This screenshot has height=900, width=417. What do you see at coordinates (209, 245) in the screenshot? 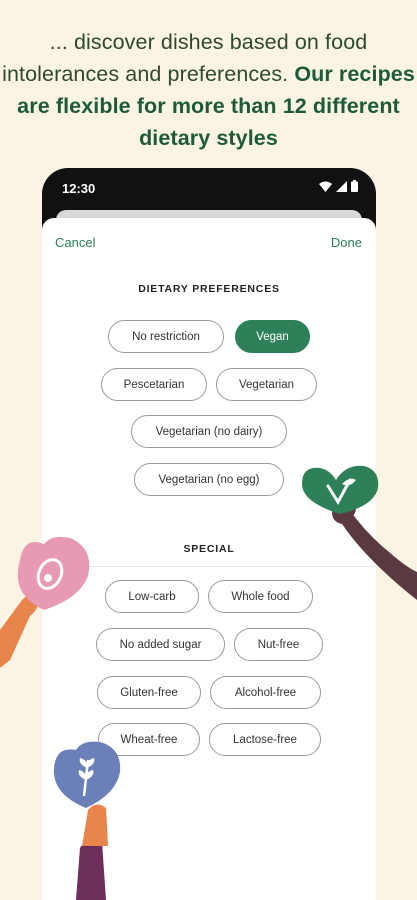
I see `sheet-header: Cancel Done` at bounding box center [209, 245].